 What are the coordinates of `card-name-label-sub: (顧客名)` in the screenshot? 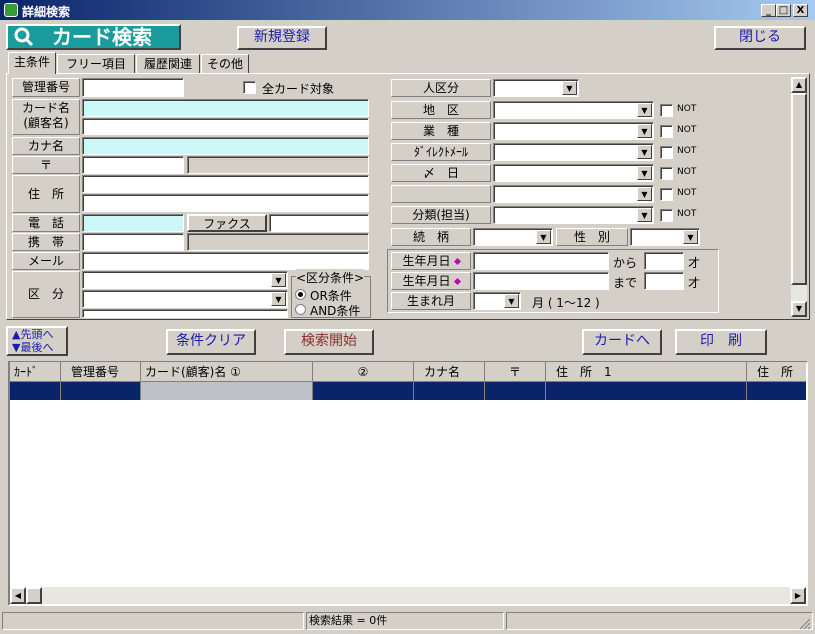 It's located at (46, 123).